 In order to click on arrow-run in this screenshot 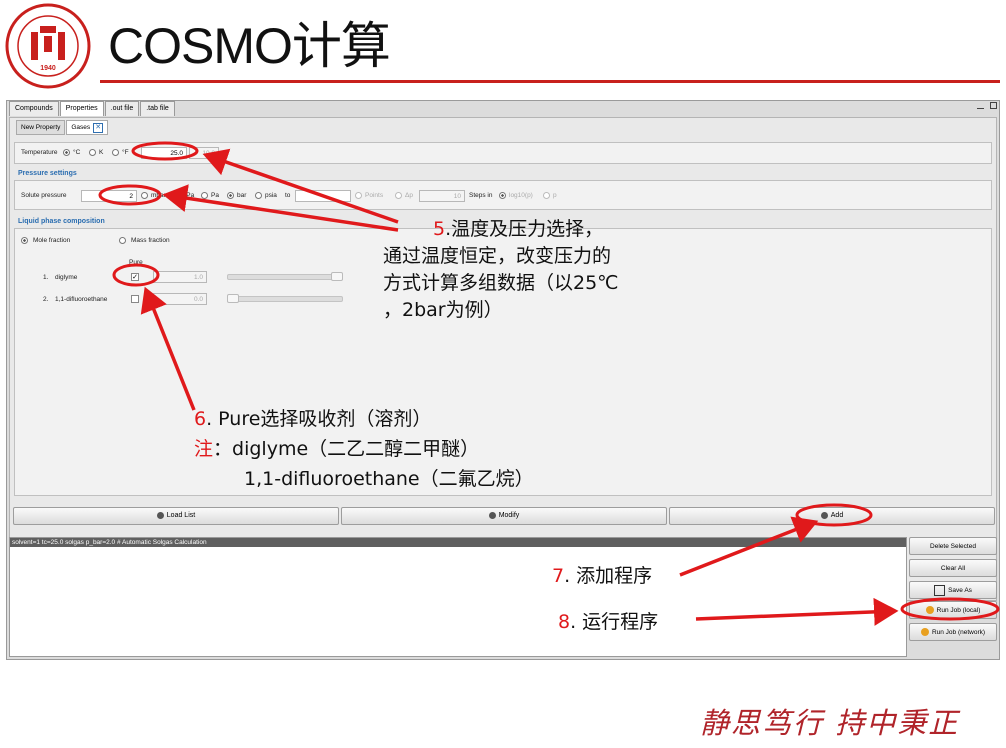, I will do `click(797, 611)`.